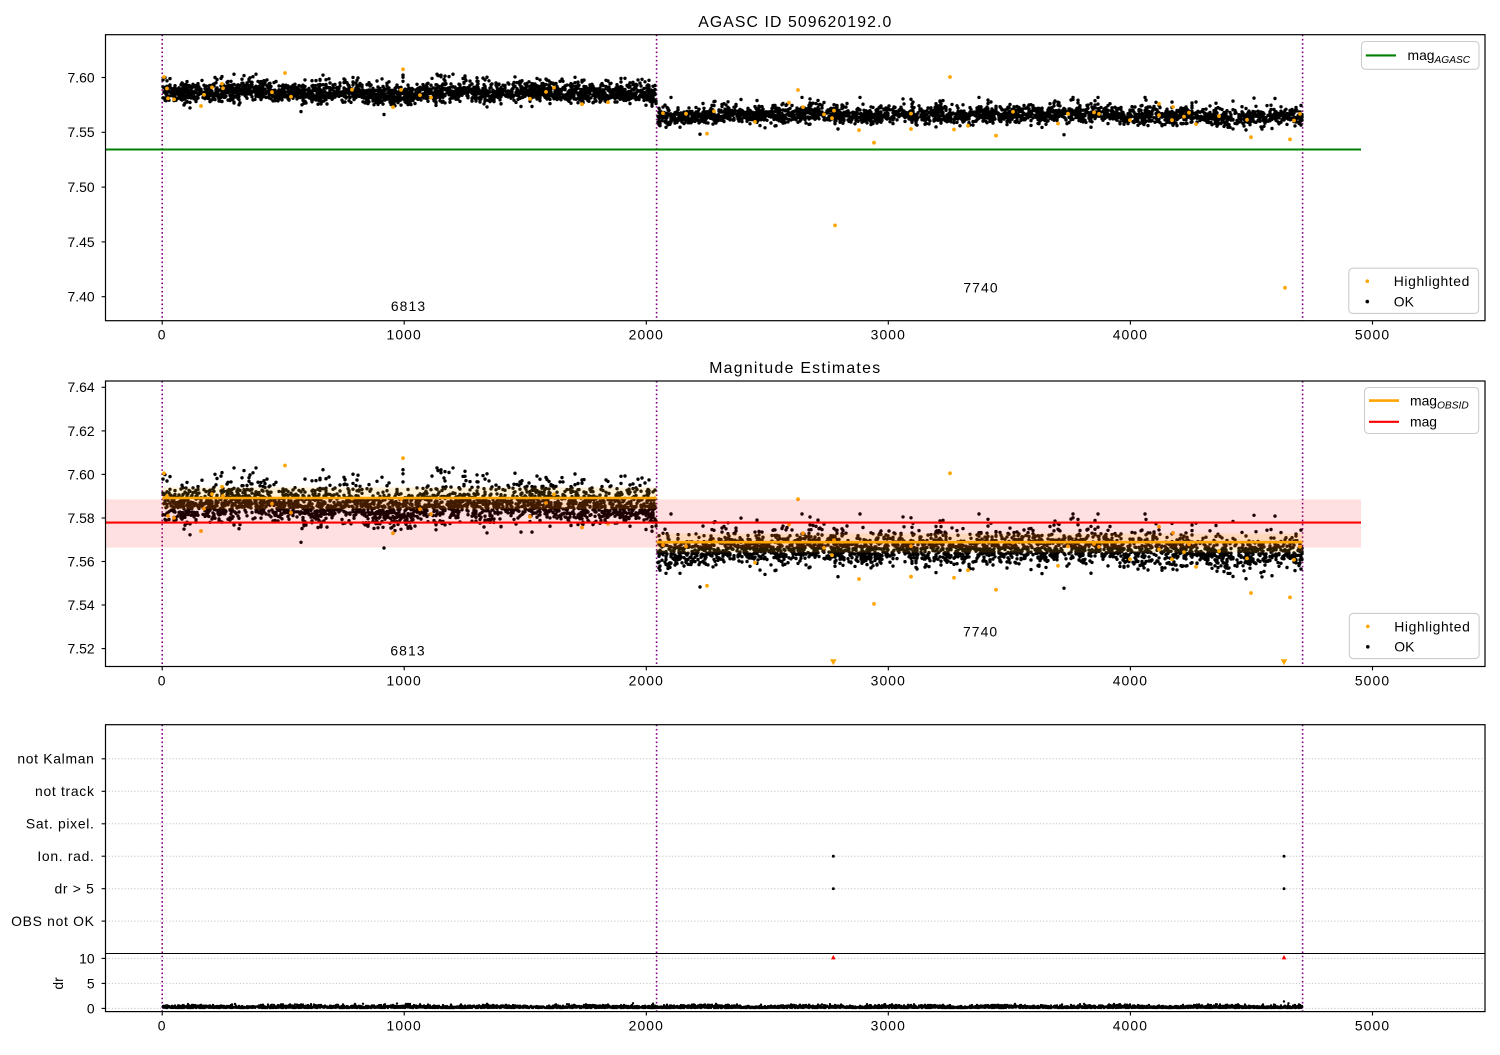 The width and height of the screenshot is (1500, 1055). What do you see at coordinates (81, 605) in the screenshot?
I see `svg-text: 7.54` at bounding box center [81, 605].